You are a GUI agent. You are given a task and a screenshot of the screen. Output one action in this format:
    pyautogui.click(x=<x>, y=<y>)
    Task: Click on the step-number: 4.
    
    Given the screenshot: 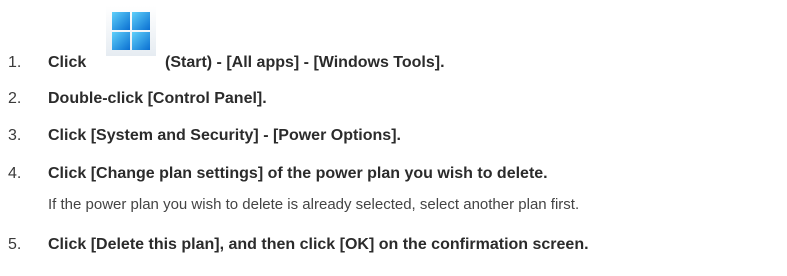 What is the action you would take?
    pyautogui.click(x=15, y=173)
    